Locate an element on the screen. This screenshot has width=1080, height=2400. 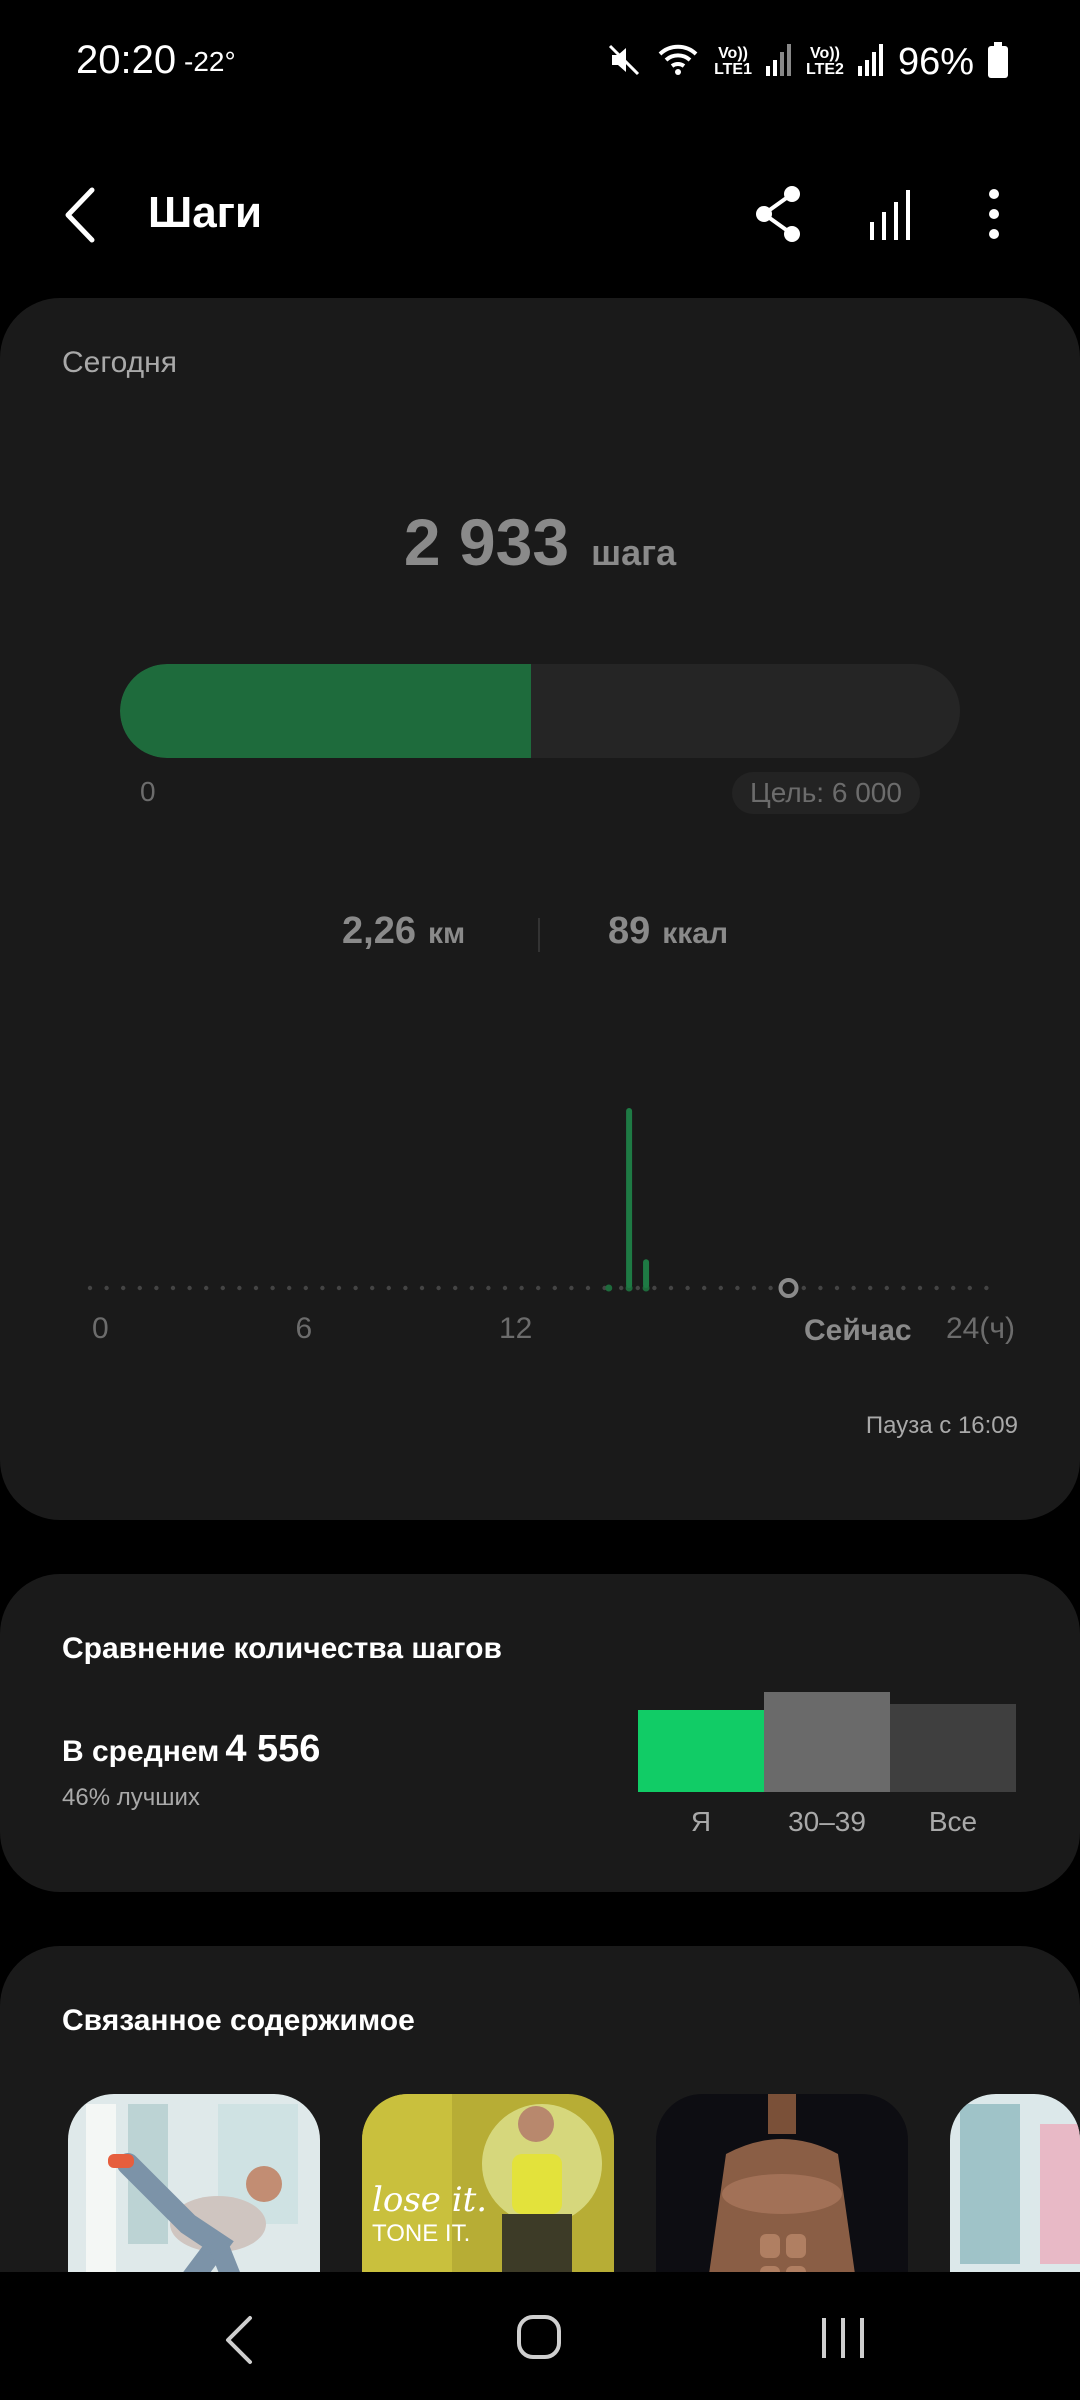
axis-label-6: 6 is located at coordinates (304, 1328).